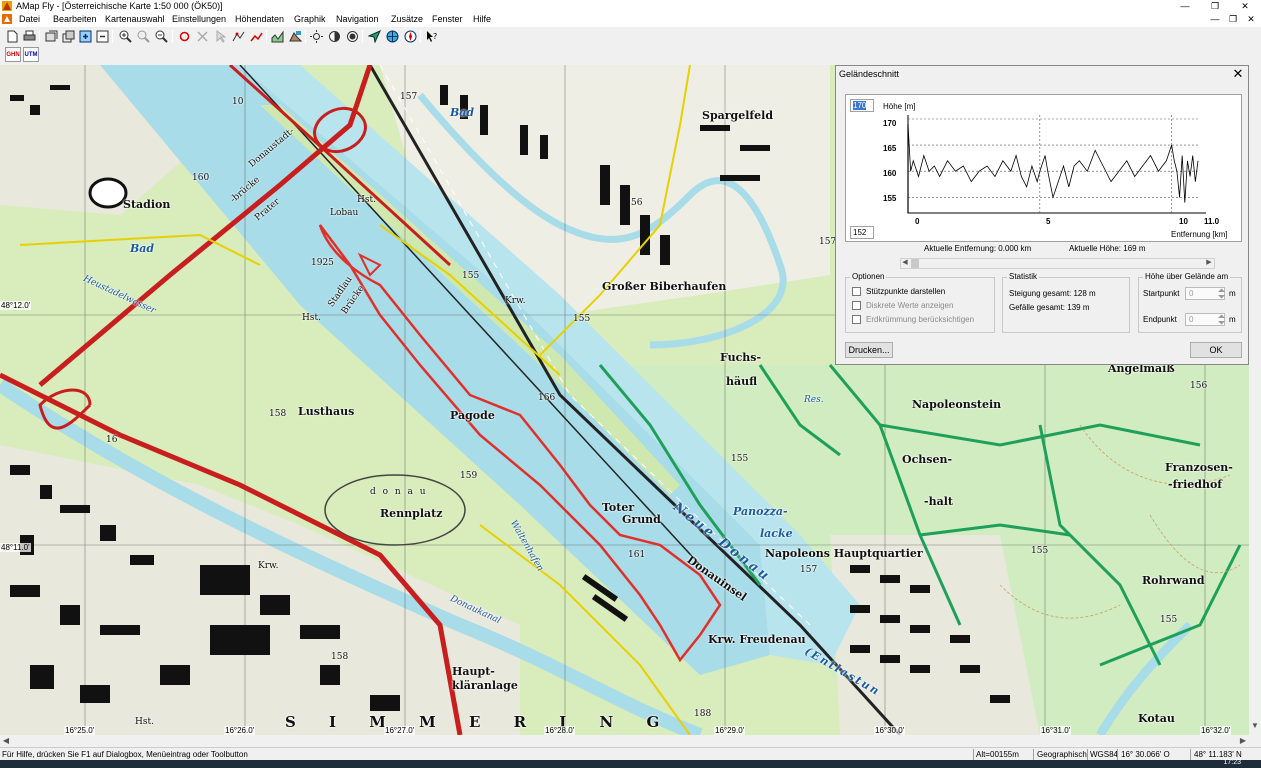  What do you see at coordinates (85, 36) in the screenshot?
I see `zoom-fit-icon` at bounding box center [85, 36].